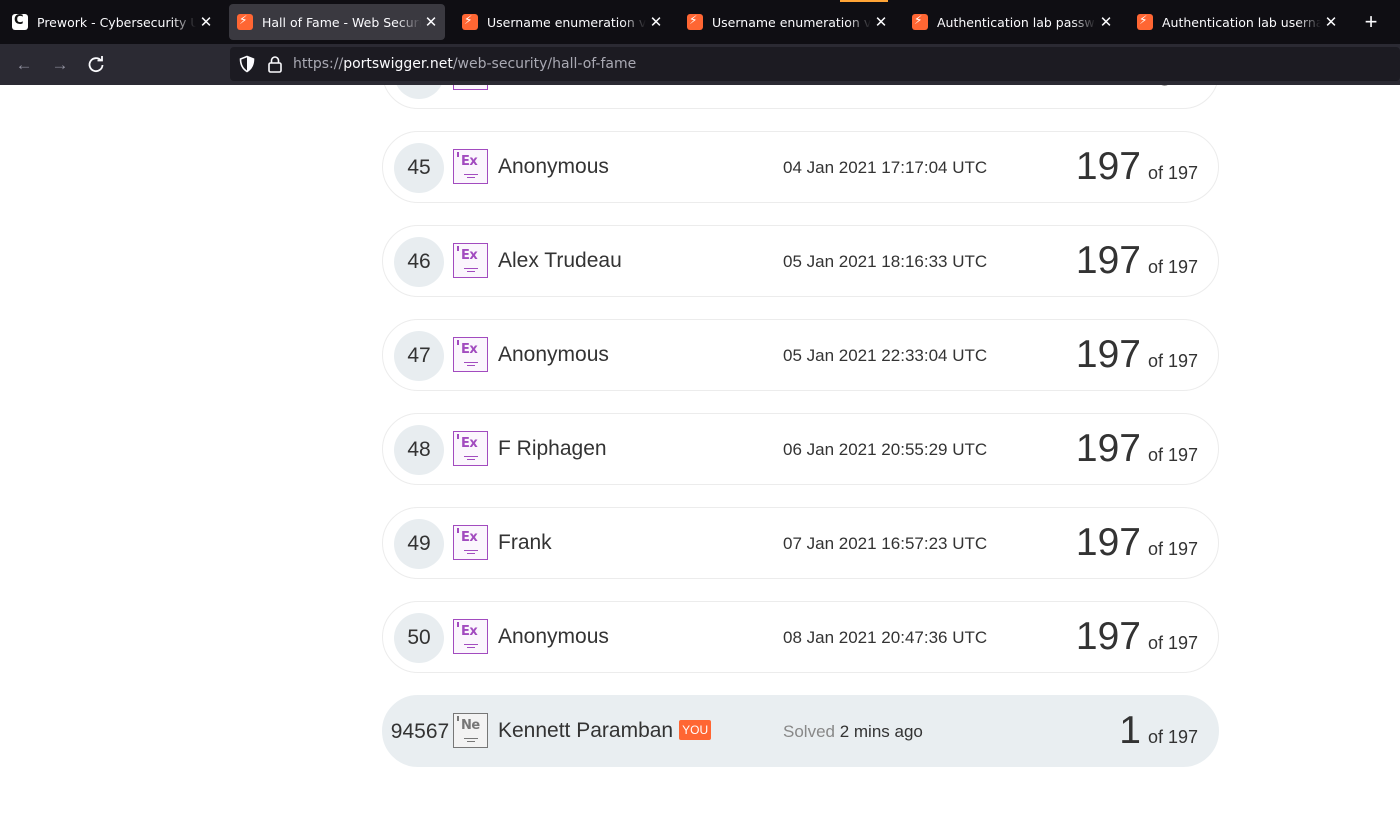 This screenshot has width=1400, height=815. Describe the element at coordinates (398, 64) in the screenshot. I see `url-host: portswigger.net` at that location.